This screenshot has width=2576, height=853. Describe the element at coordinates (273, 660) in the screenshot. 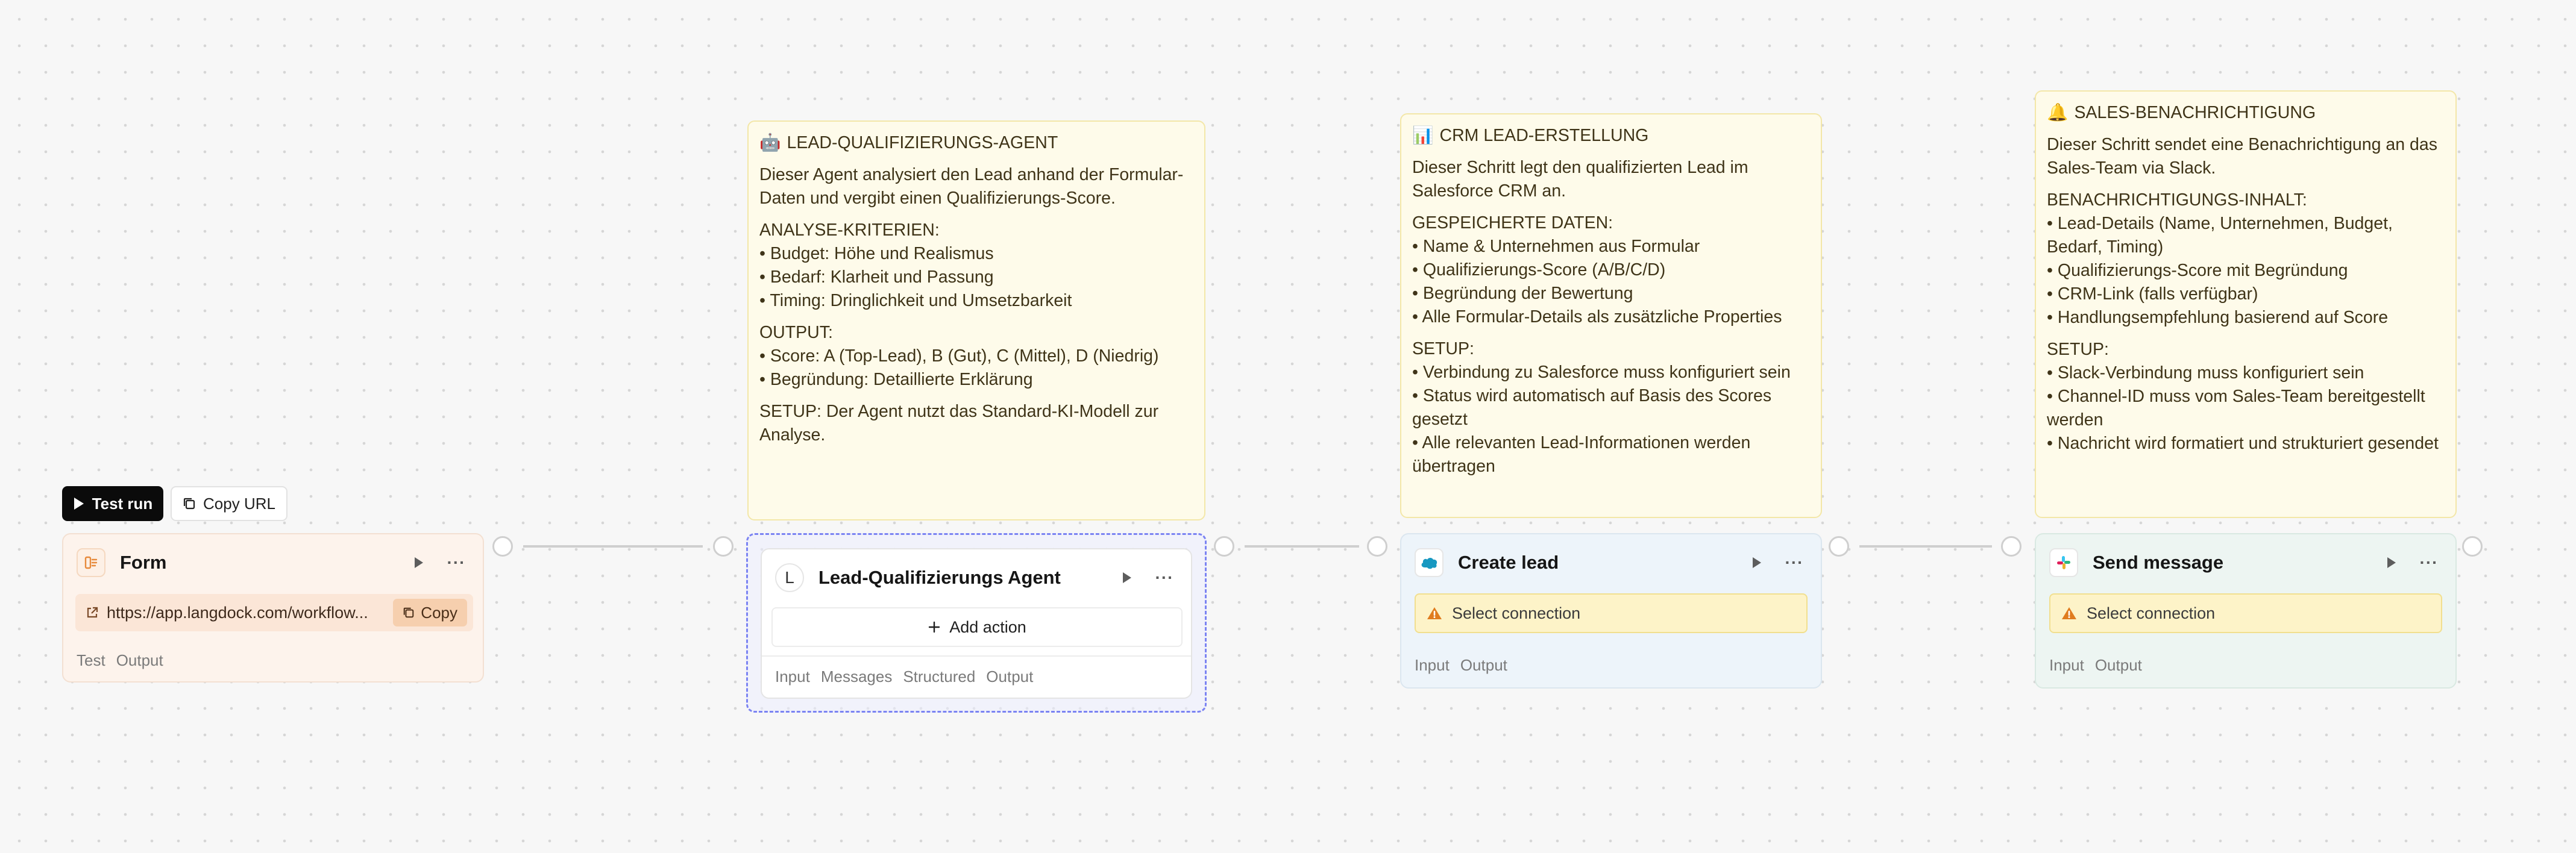

I see `node-tabs: Test Output` at that location.